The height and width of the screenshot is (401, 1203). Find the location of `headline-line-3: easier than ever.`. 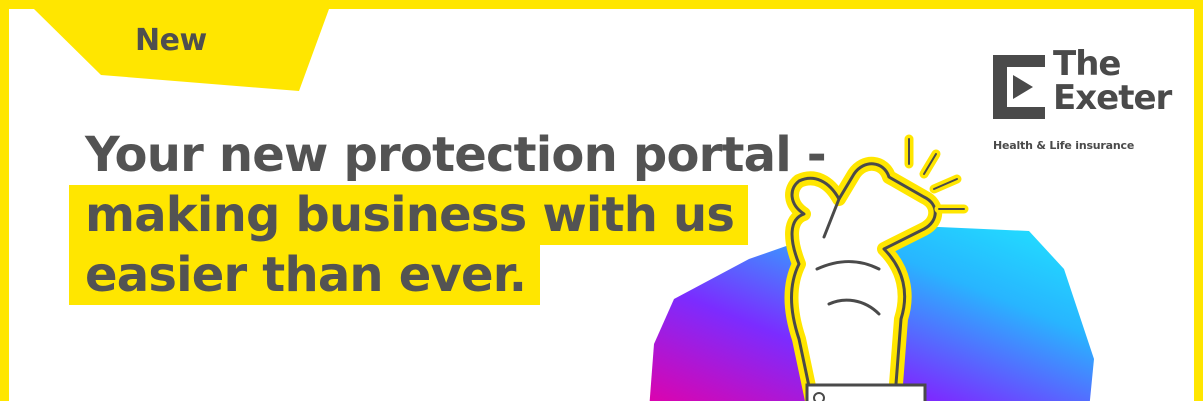

headline-line-3: easier than ever. is located at coordinates (305, 275).